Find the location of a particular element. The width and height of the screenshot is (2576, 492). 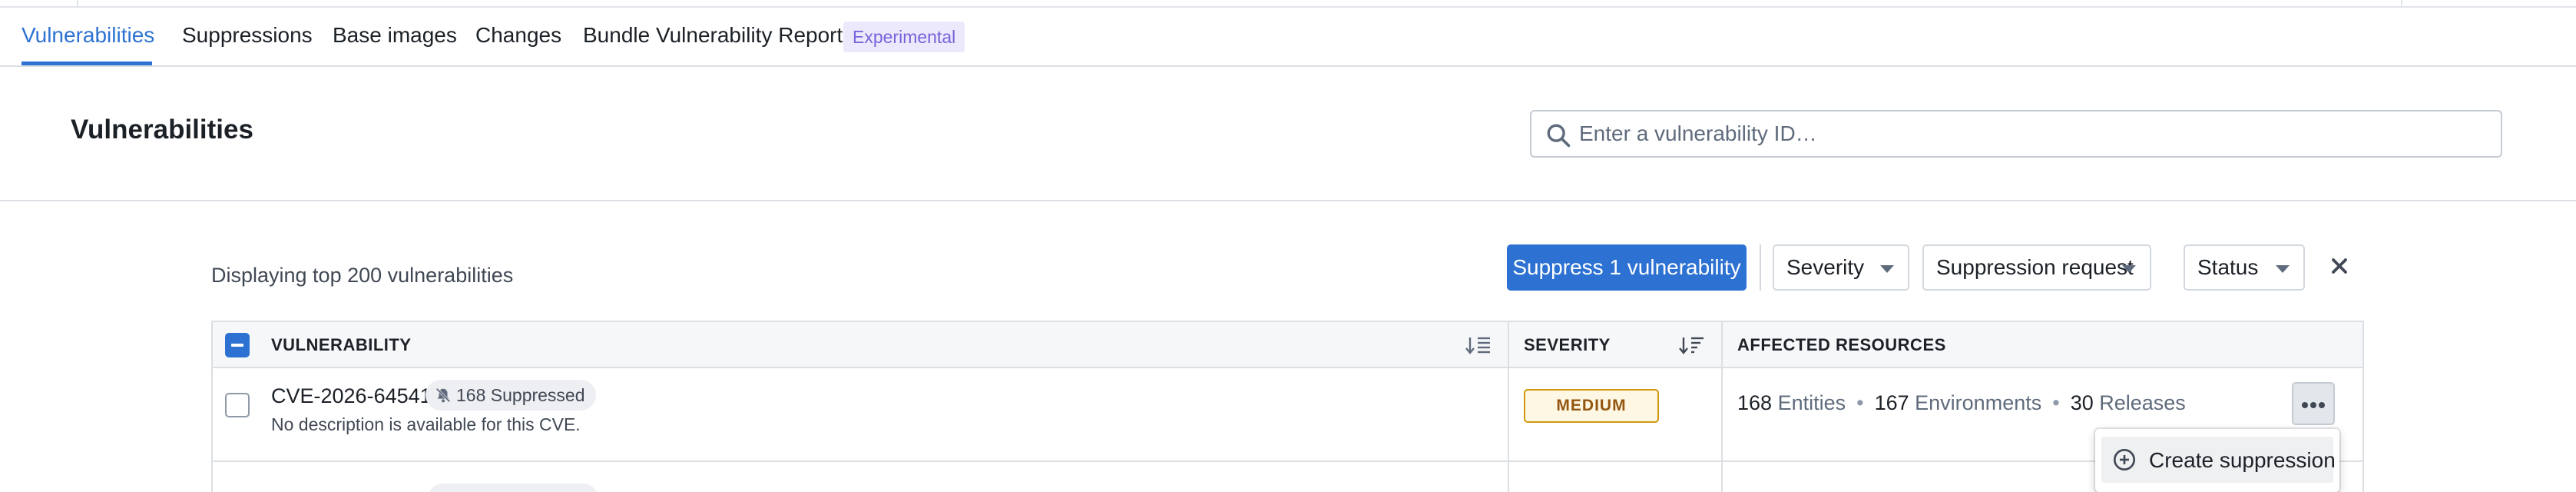

sort-icon is located at coordinates (1478, 345).